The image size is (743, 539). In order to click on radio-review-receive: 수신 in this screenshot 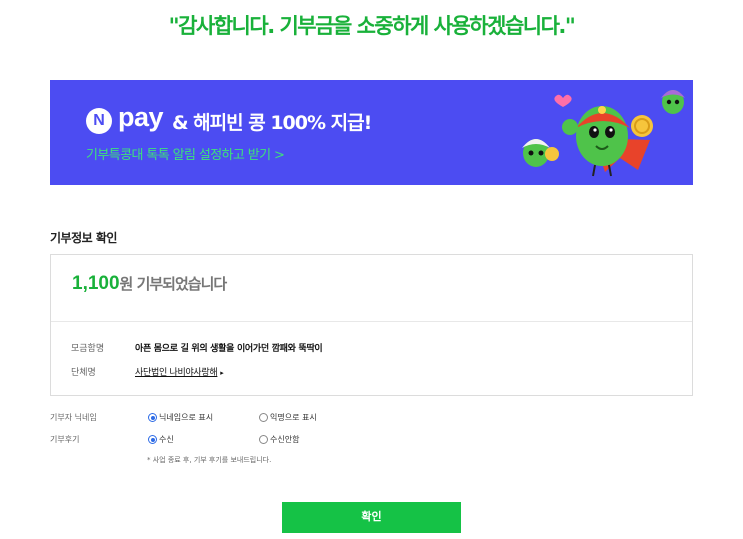, I will do `click(161, 439)`.